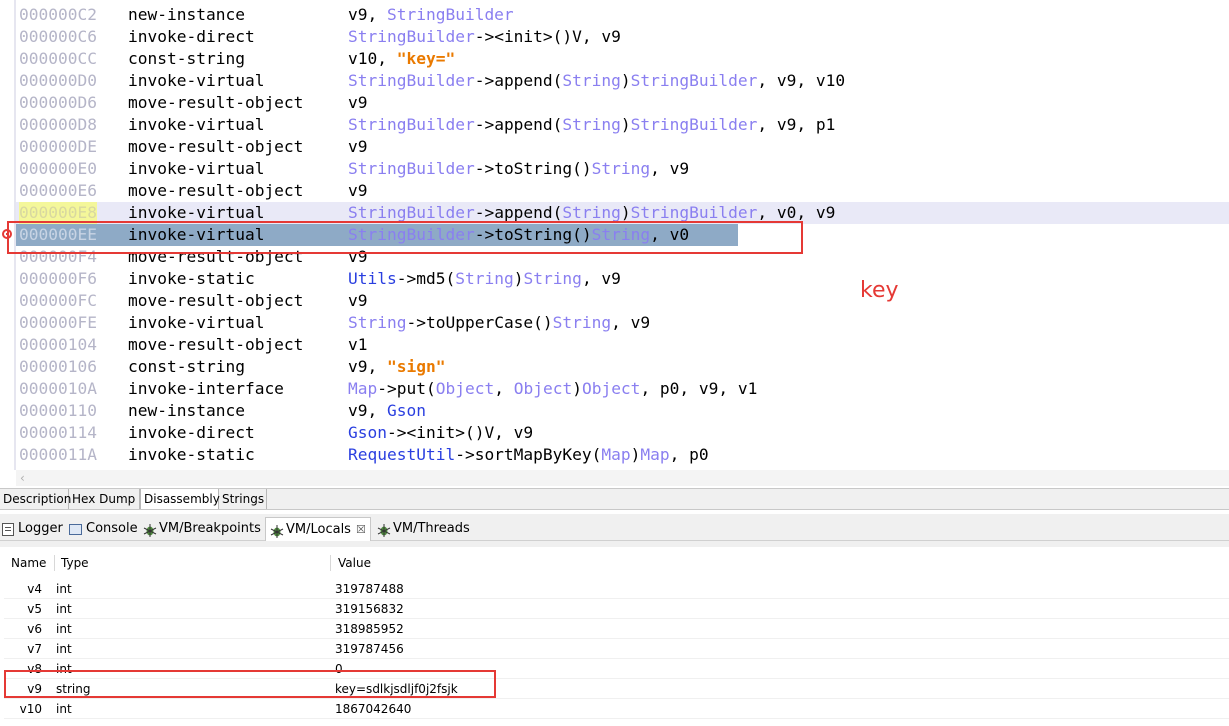 The height and width of the screenshot is (726, 1229). I want to click on code-token: ->put(, so click(406, 388).